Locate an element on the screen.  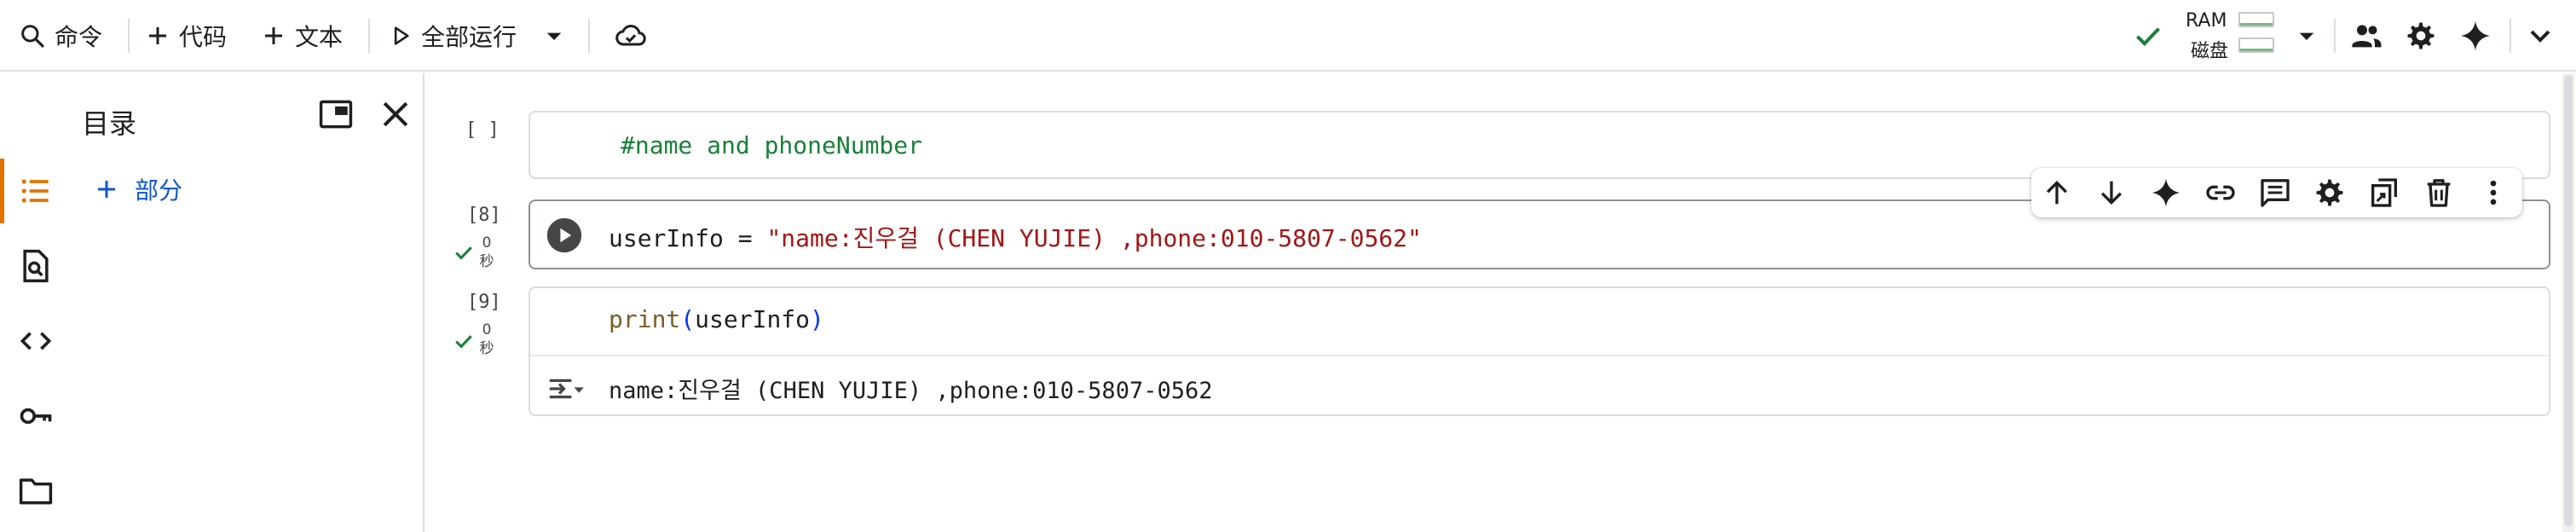
output-divider is located at coordinates (1539, 355).